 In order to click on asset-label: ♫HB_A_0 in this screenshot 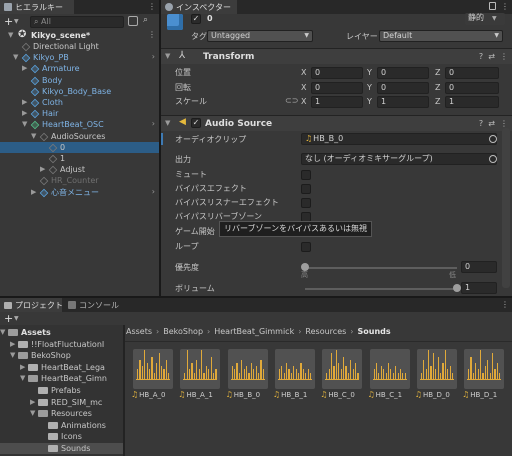, I will do `click(153, 394)`.